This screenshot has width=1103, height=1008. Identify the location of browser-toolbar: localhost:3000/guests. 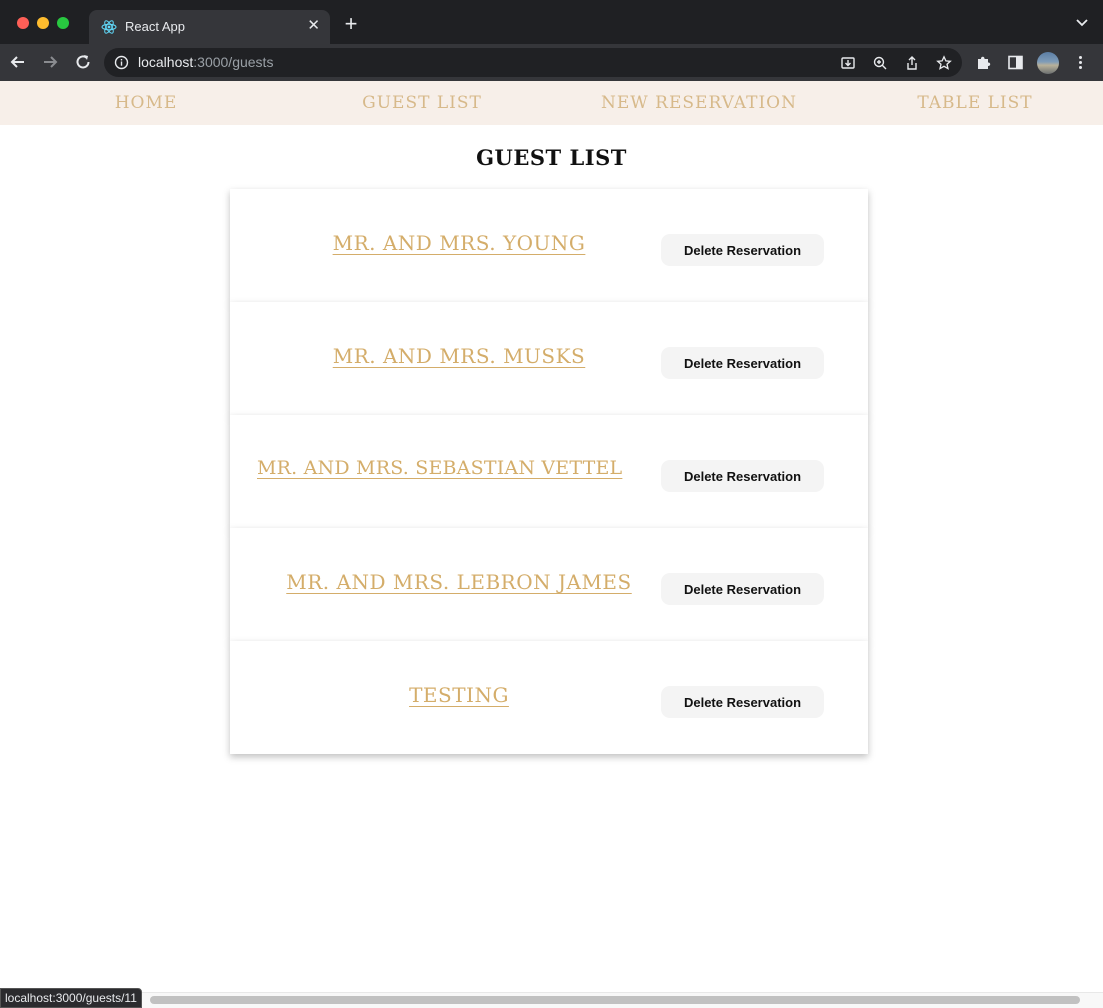
(551, 62).